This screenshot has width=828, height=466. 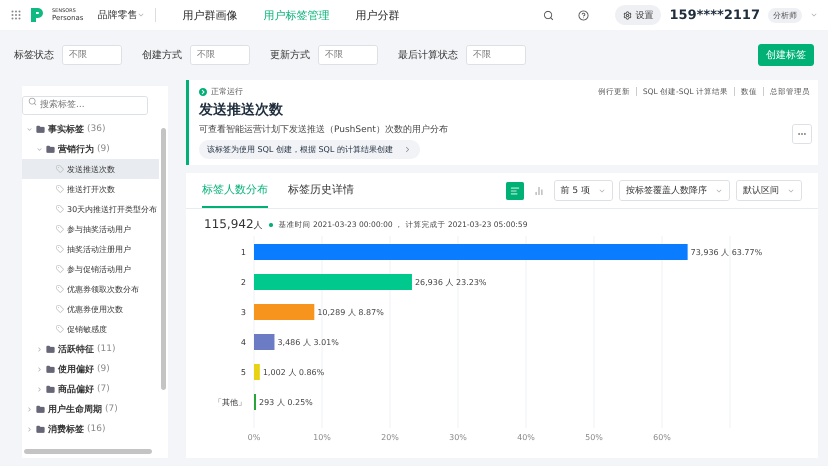 What do you see at coordinates (90, 269) in the screenshot?
I see `tree-item: 参与促销活动用户` at bounding box center [90, 269].